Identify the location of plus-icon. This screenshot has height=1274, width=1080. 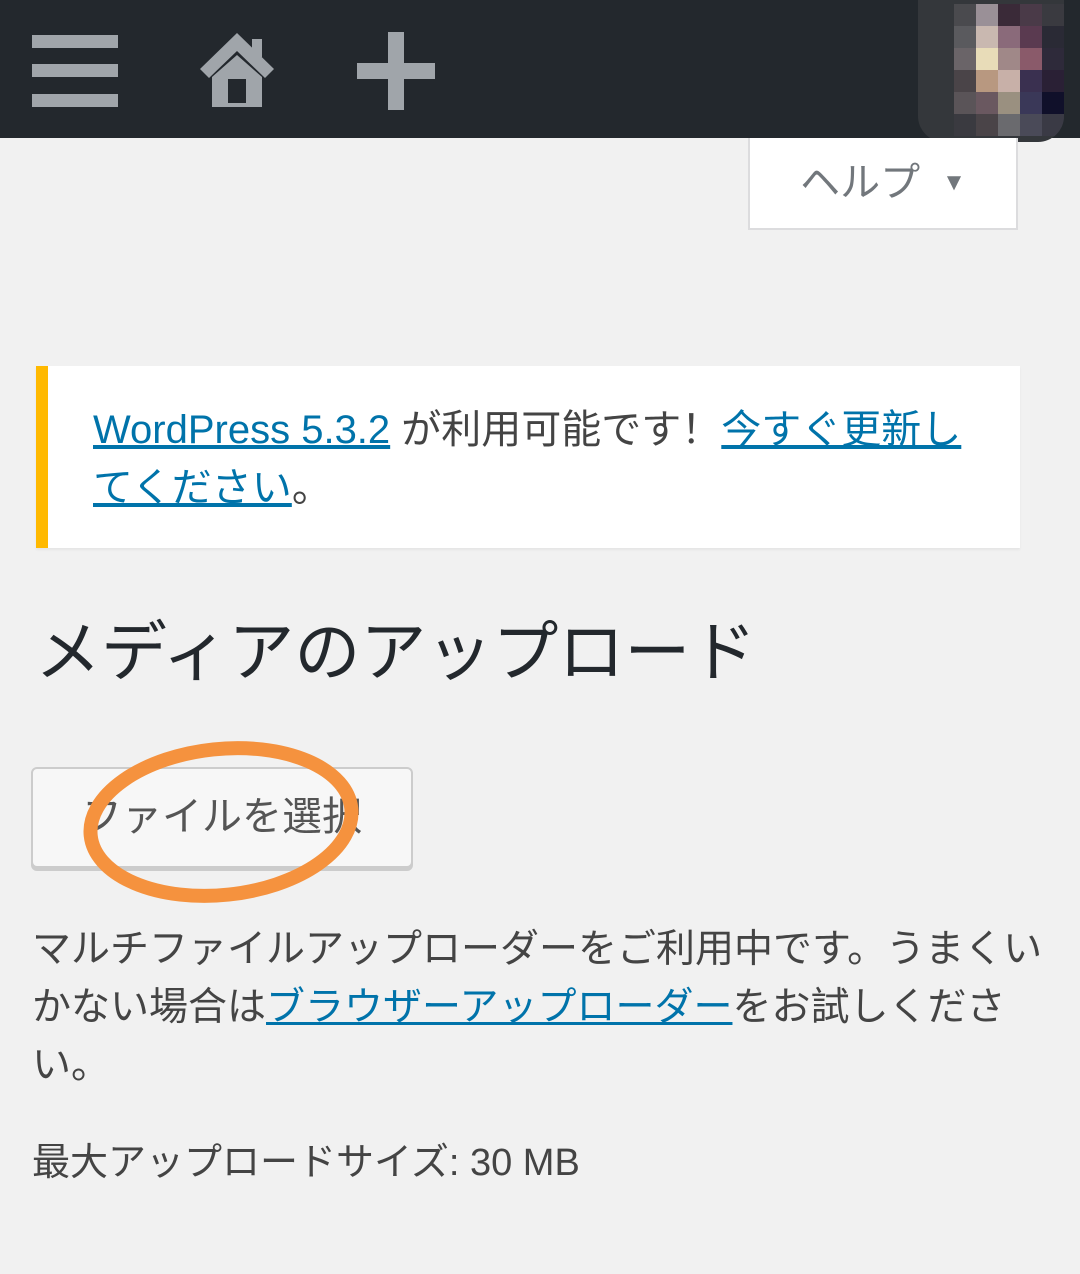
(396, 71).